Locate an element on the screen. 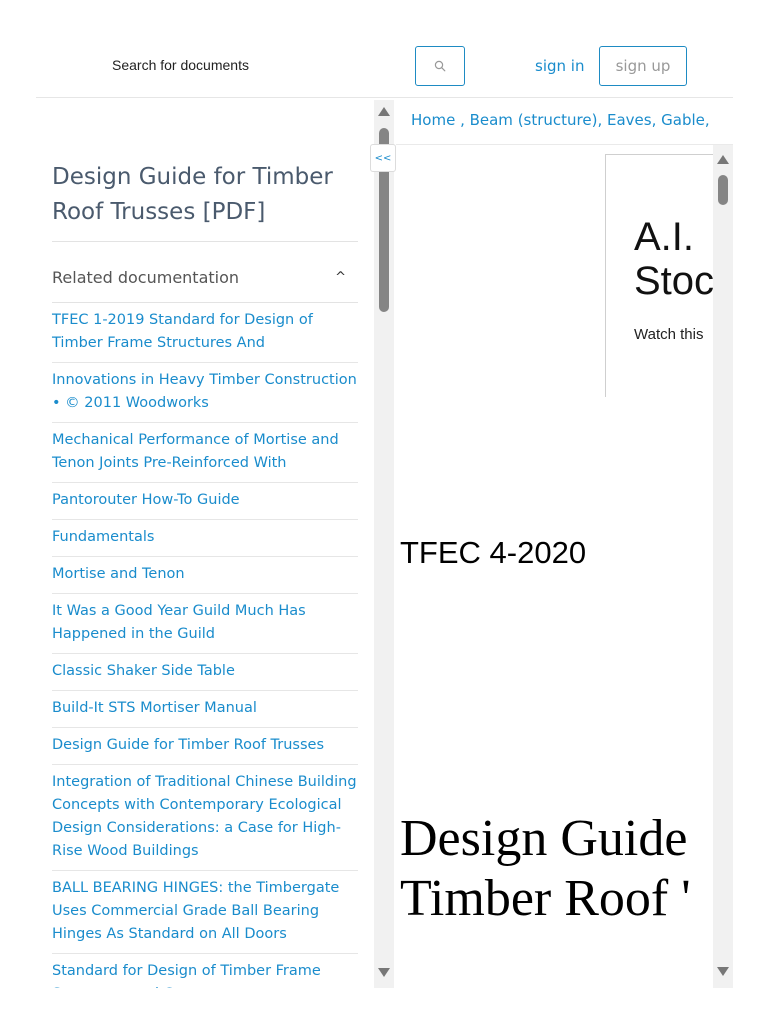 This screenshot has width=768, height=1024. related-doc-link: Fundamentals is located at coordinates (205, 537).